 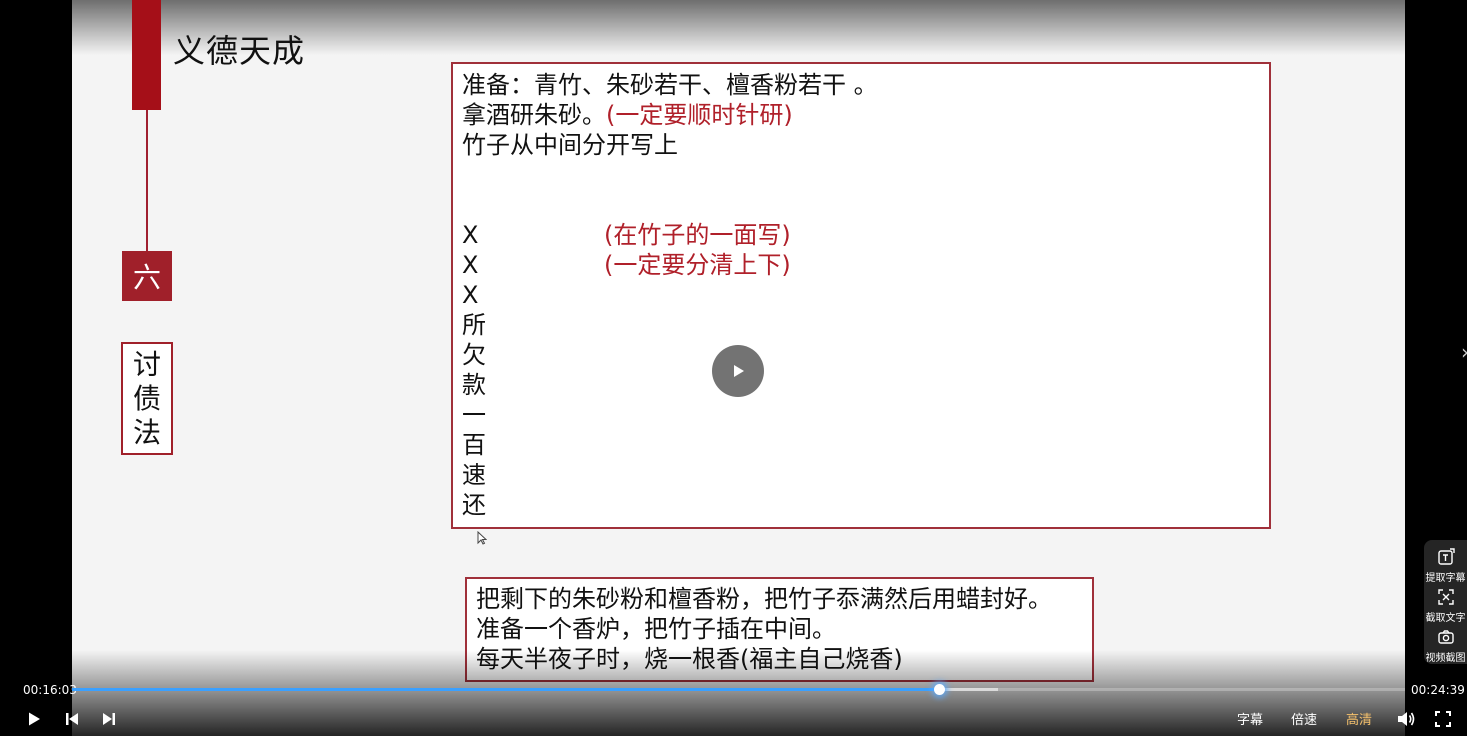 I want to click on slide-title: 义德天成, so click(x=239, y=51).